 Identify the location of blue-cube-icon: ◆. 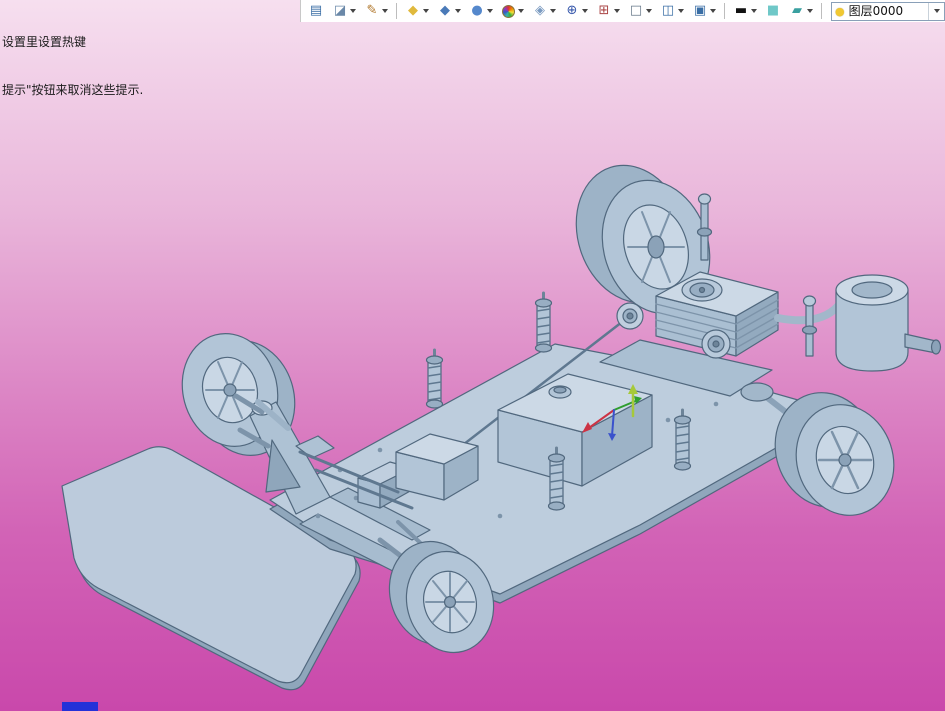
(449, 11).